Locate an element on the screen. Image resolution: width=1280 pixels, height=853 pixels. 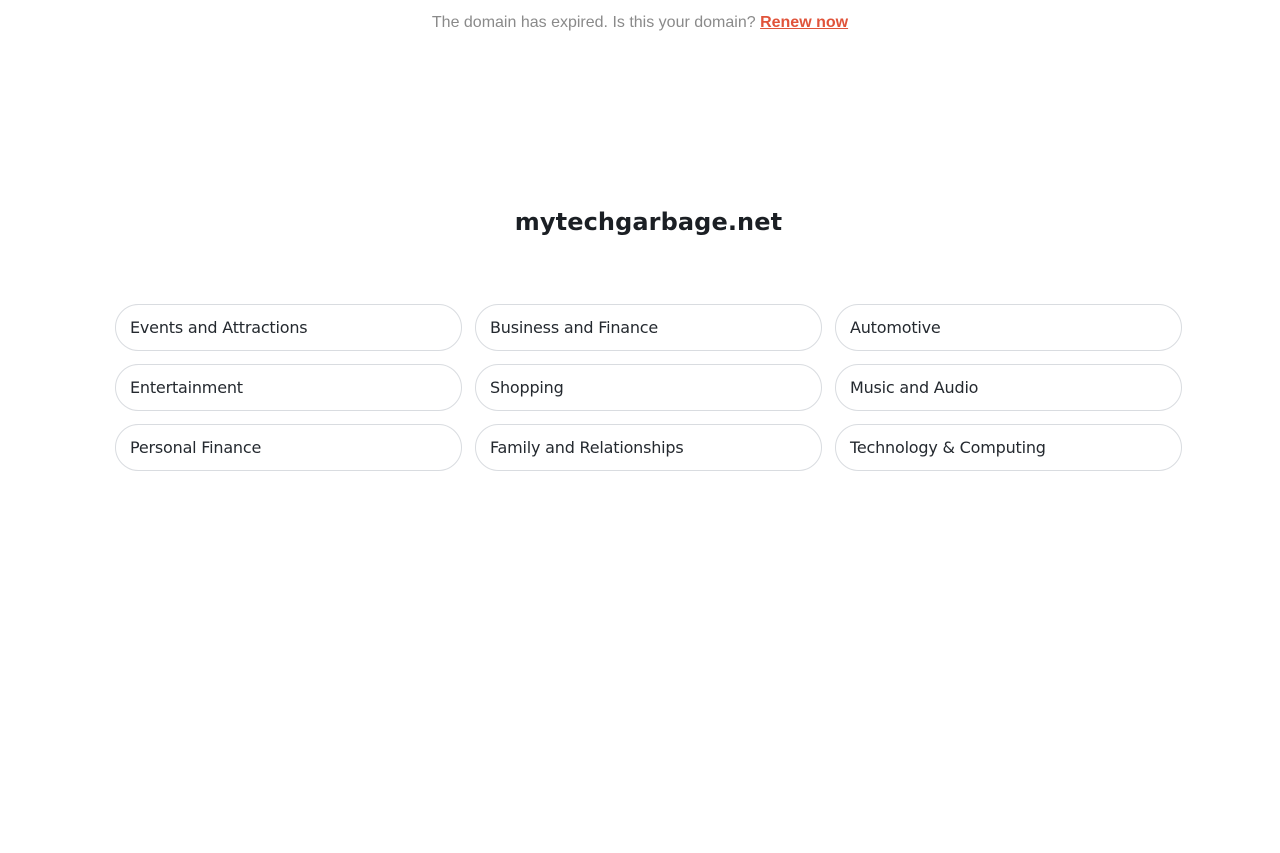
related-link-label: Business and Finance is located at coordinates (574, 327).